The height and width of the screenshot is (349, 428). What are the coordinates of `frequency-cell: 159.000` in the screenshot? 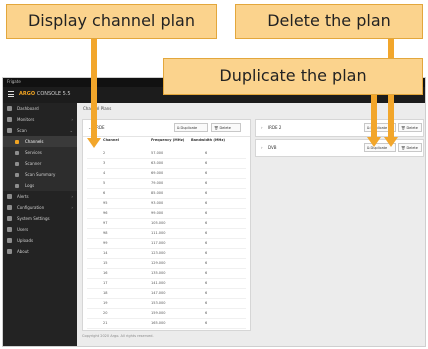 It's located at (158, 313).